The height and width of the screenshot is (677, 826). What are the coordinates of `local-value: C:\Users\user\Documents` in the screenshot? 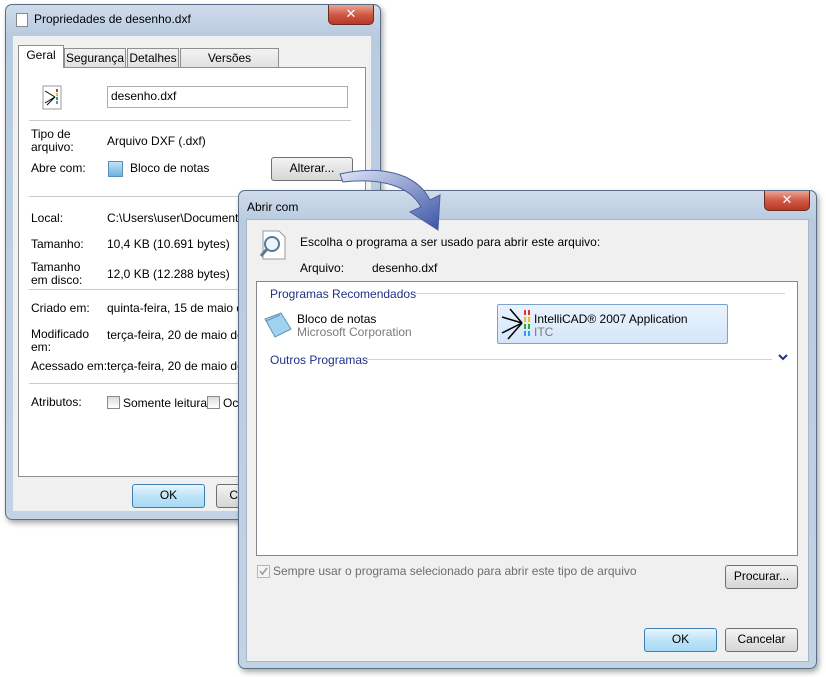 It's located at (176, 218).